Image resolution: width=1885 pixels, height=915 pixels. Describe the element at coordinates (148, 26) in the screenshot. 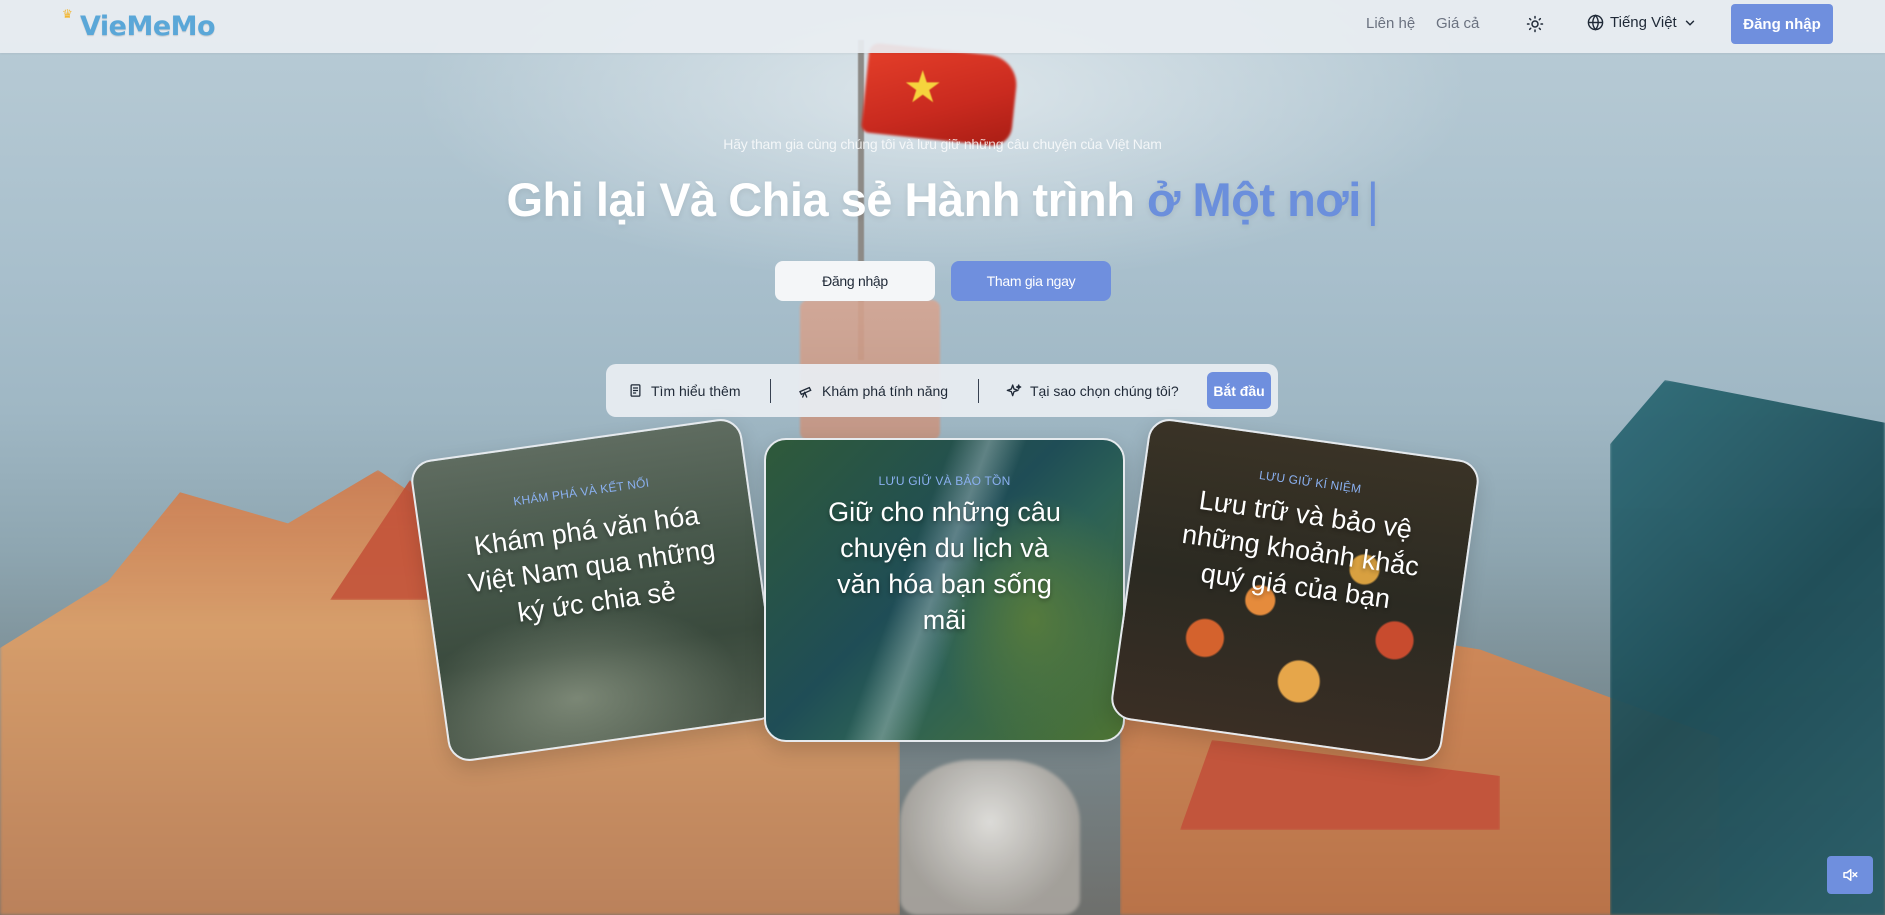

I see `logo-text: VieMeMo` at that location.